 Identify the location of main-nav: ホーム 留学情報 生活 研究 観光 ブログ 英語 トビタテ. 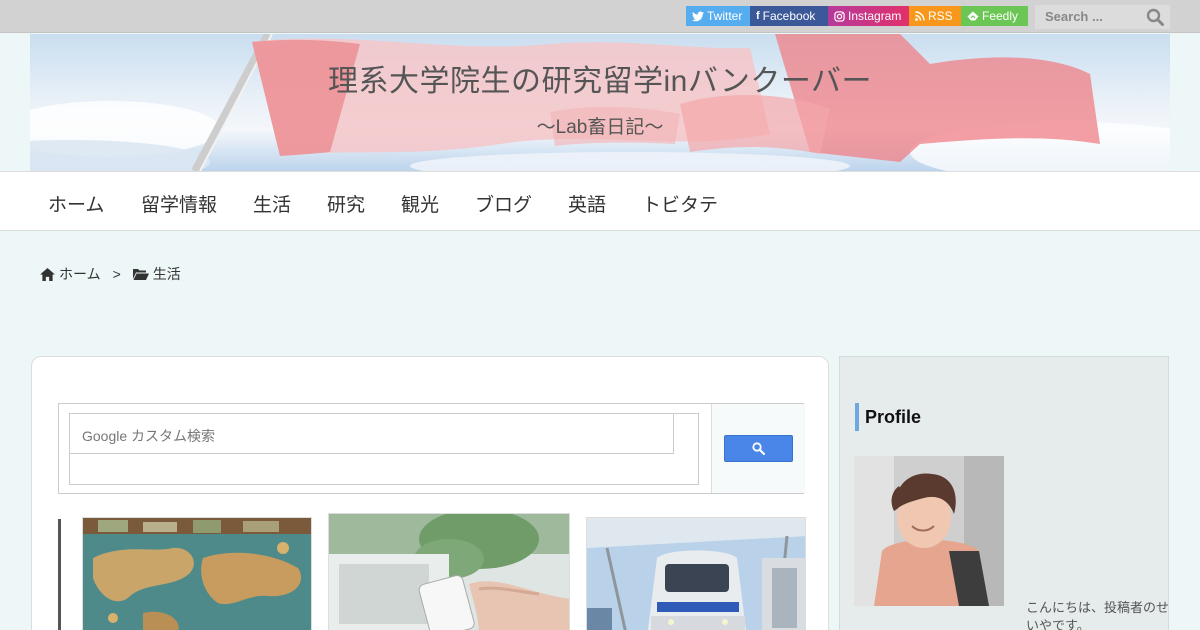
(600, 201).